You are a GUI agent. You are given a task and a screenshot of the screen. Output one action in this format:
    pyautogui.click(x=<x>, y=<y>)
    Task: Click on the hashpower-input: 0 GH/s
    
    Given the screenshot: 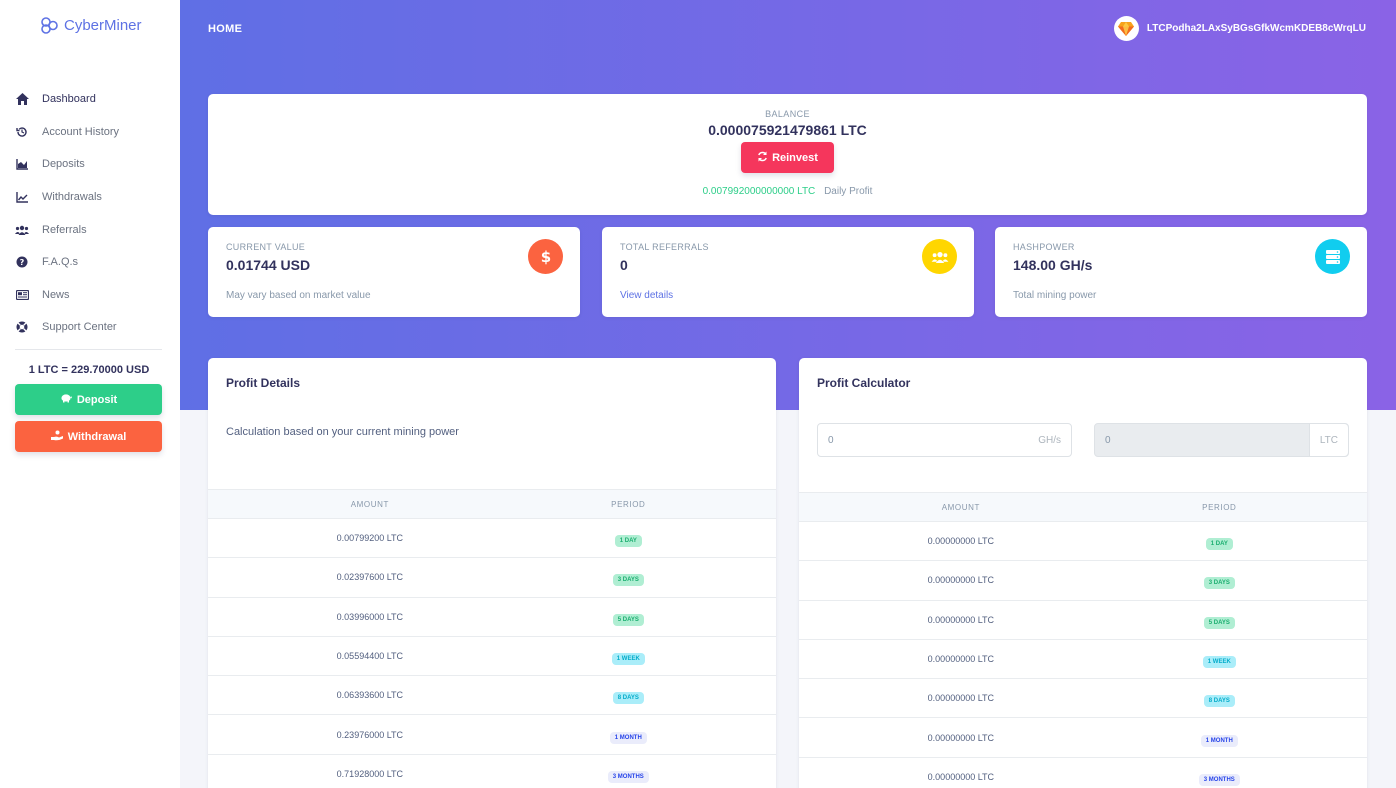 What is the action you would take?
    pyautogui.click(x=944, y=440)
    